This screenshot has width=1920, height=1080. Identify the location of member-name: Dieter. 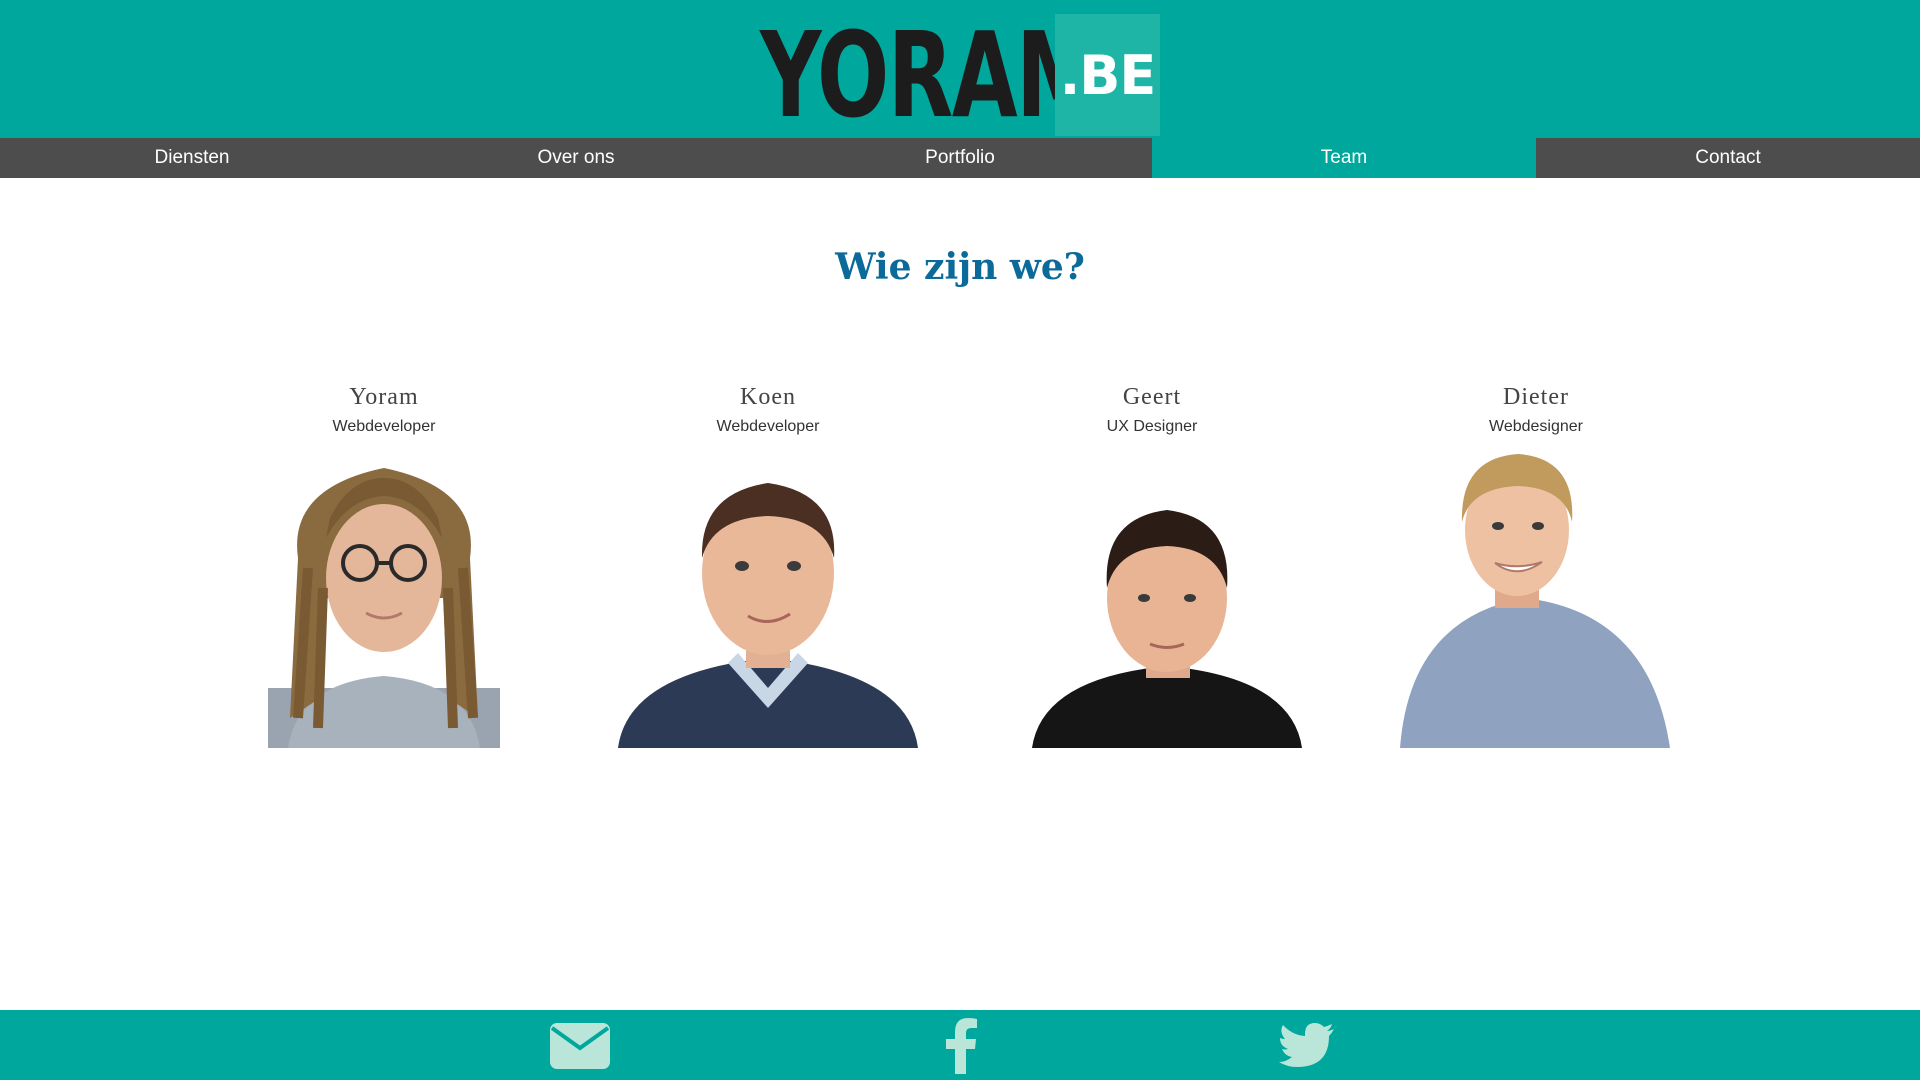
(1536, 397).